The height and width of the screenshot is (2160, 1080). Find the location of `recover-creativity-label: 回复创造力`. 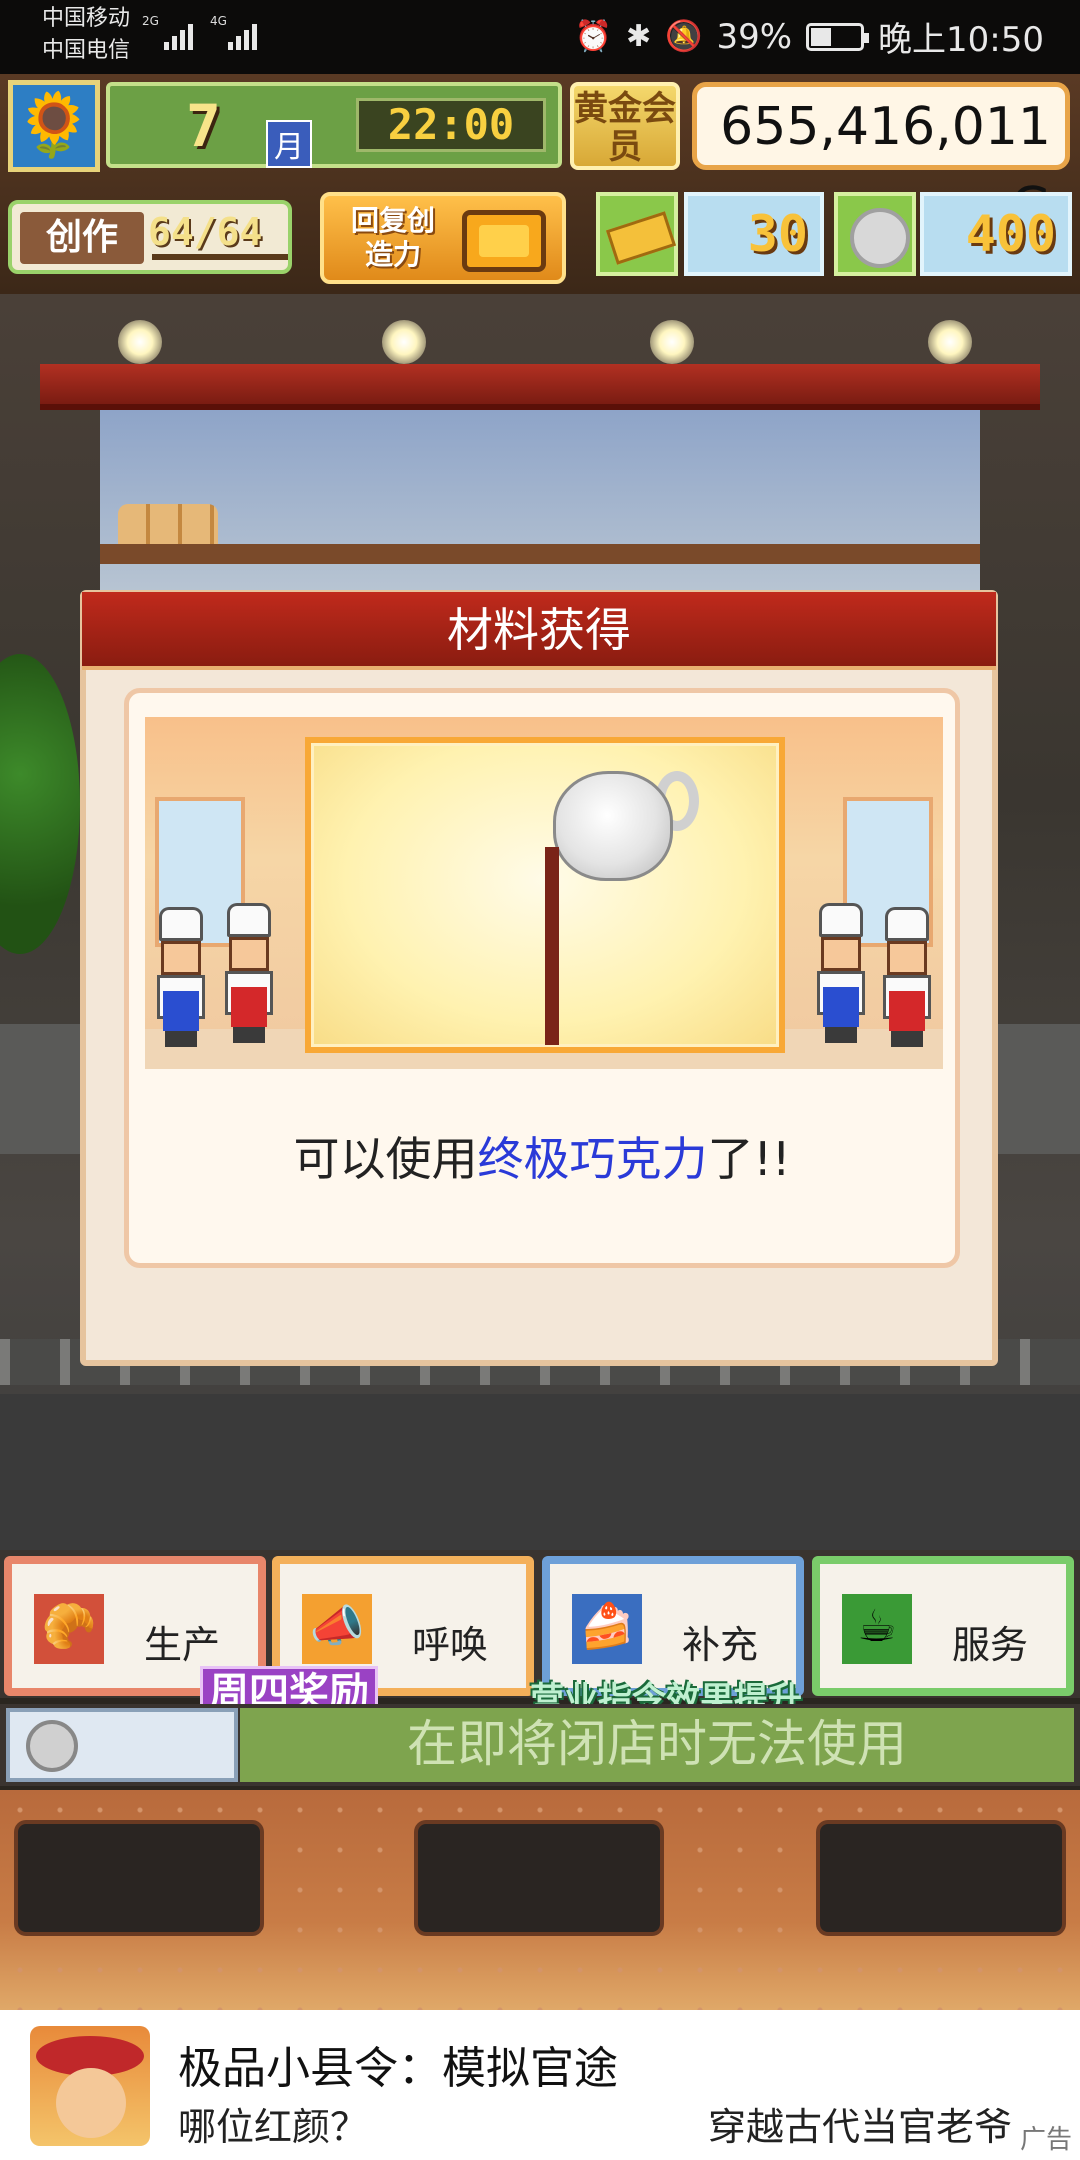

recover-creativity-label: 回复创造力 is located at coordinates (392, 237).